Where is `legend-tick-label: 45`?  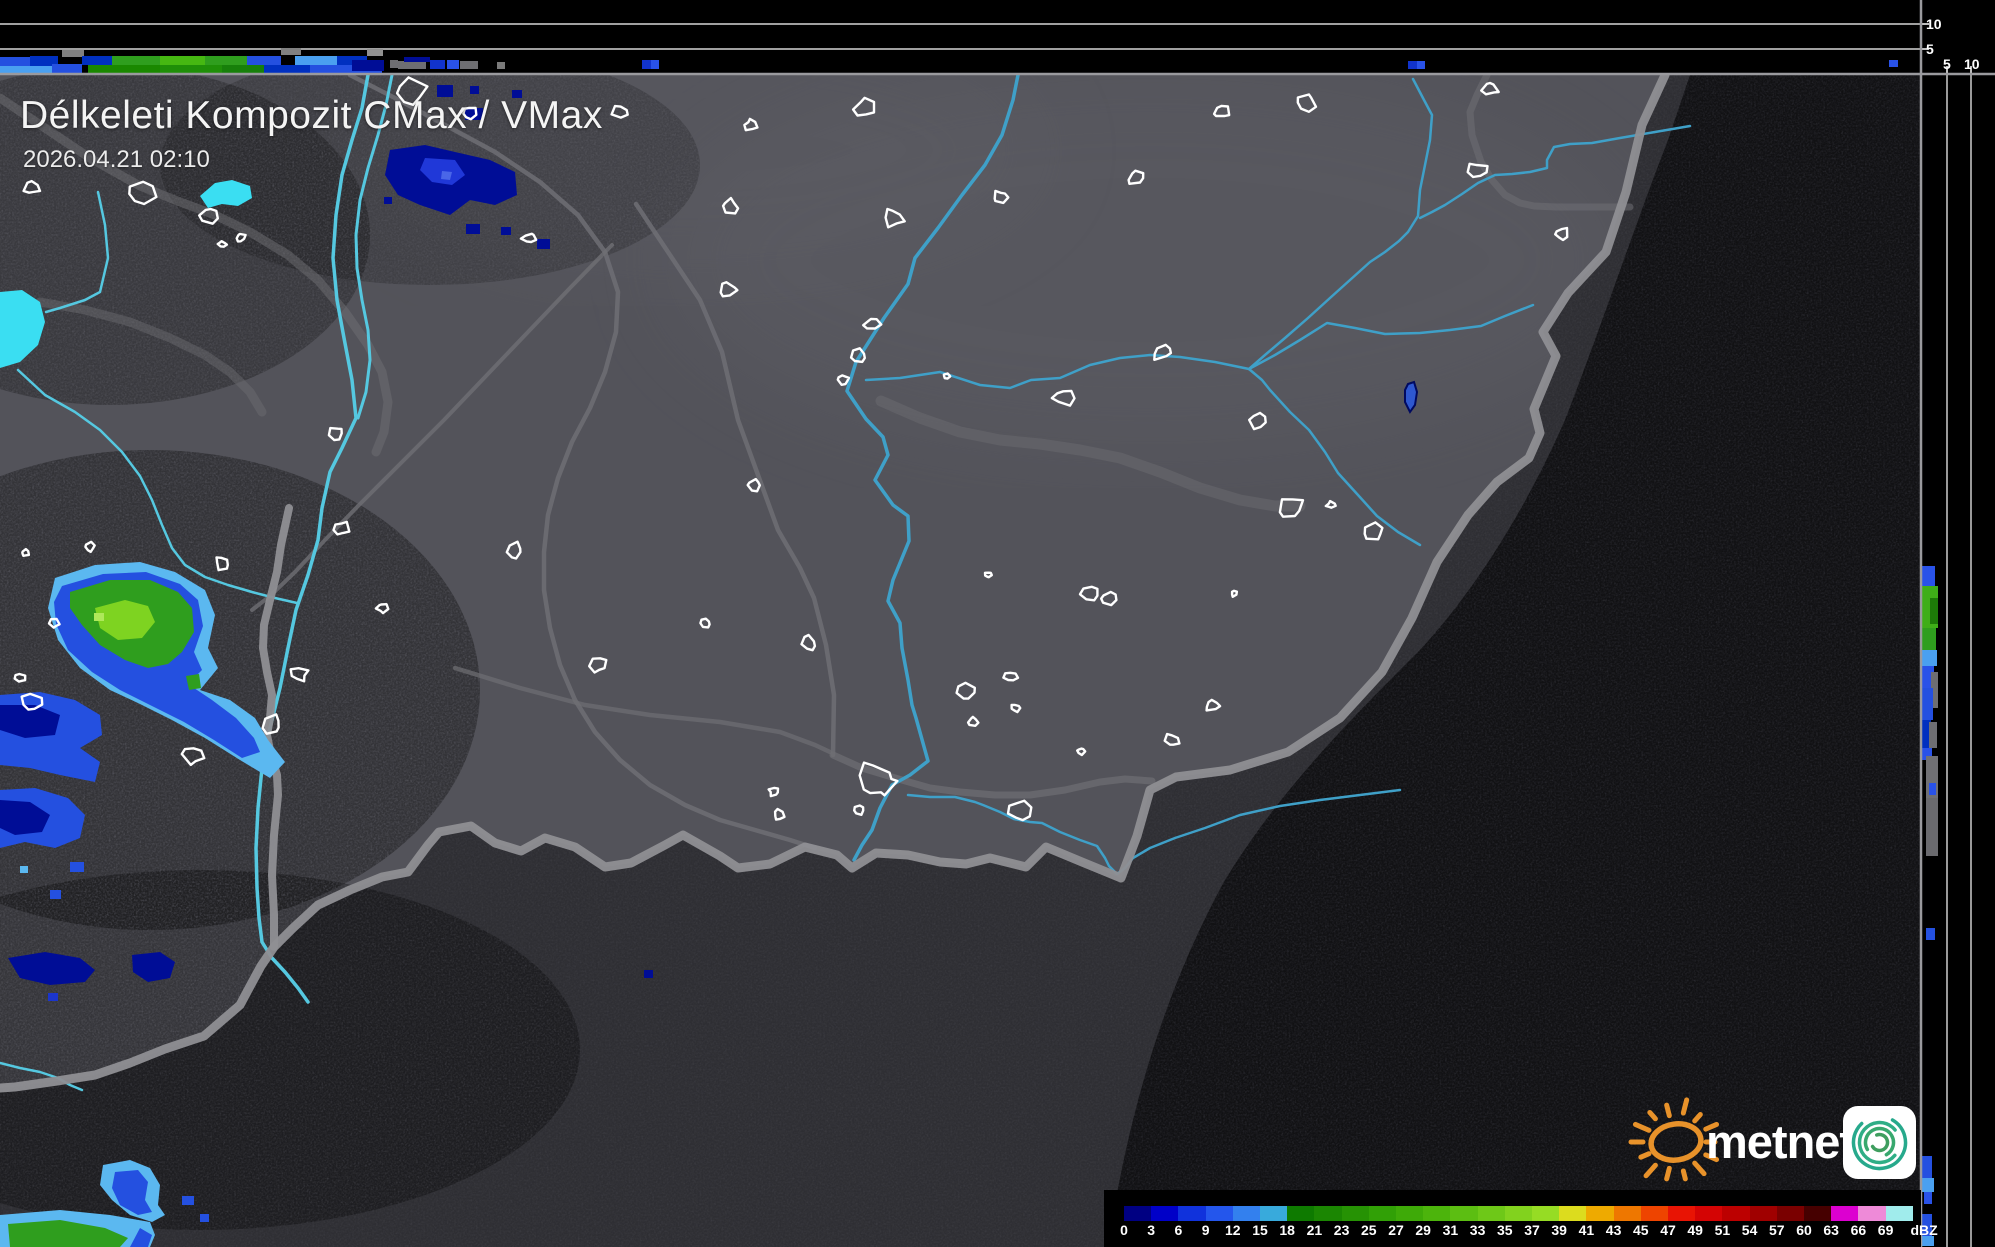 legend-tick-label: 45 is located at coordinates (1641, 1230).